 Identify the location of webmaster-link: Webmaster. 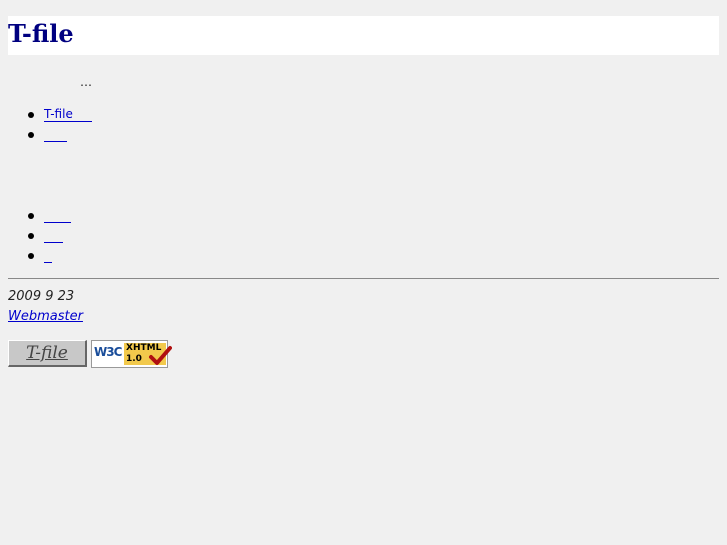
(45, 316).